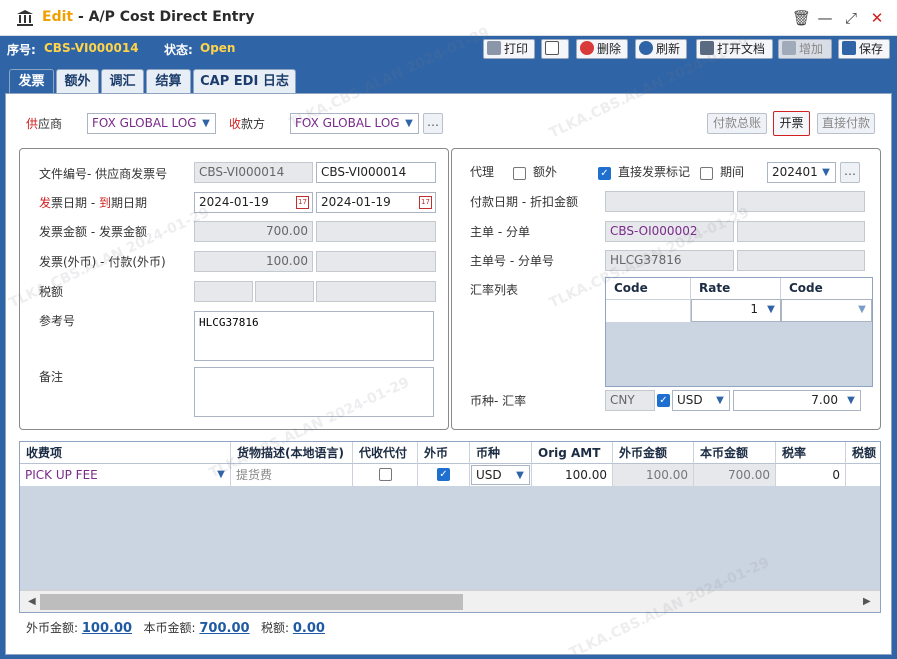 This screenshot has width=897, height=659. What do you see at coordinates (545, 172) in the screenshot?
I see `extra-label: 额外` at bounding box center [545, 172].